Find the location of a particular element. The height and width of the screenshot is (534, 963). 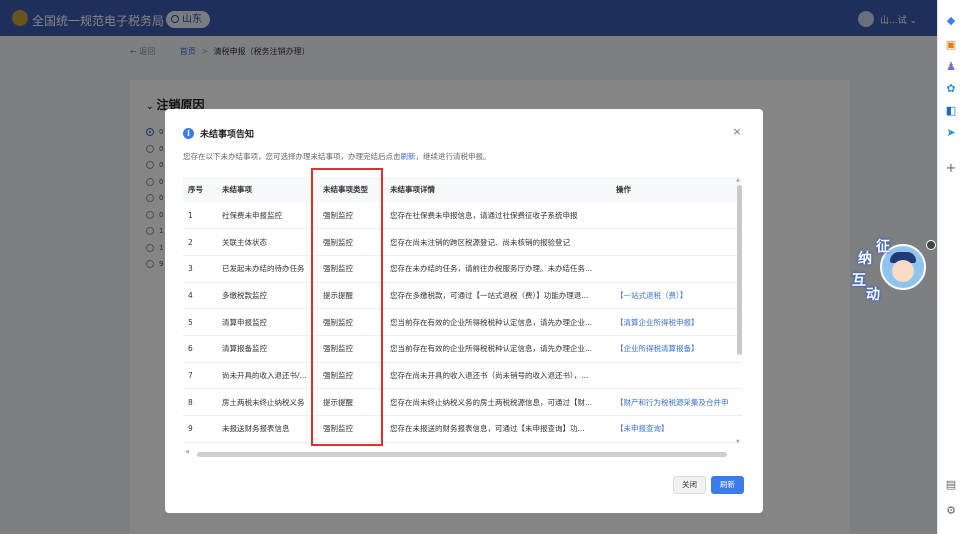

briefcase-icon: ▣ is located at coordinates (951, 45).